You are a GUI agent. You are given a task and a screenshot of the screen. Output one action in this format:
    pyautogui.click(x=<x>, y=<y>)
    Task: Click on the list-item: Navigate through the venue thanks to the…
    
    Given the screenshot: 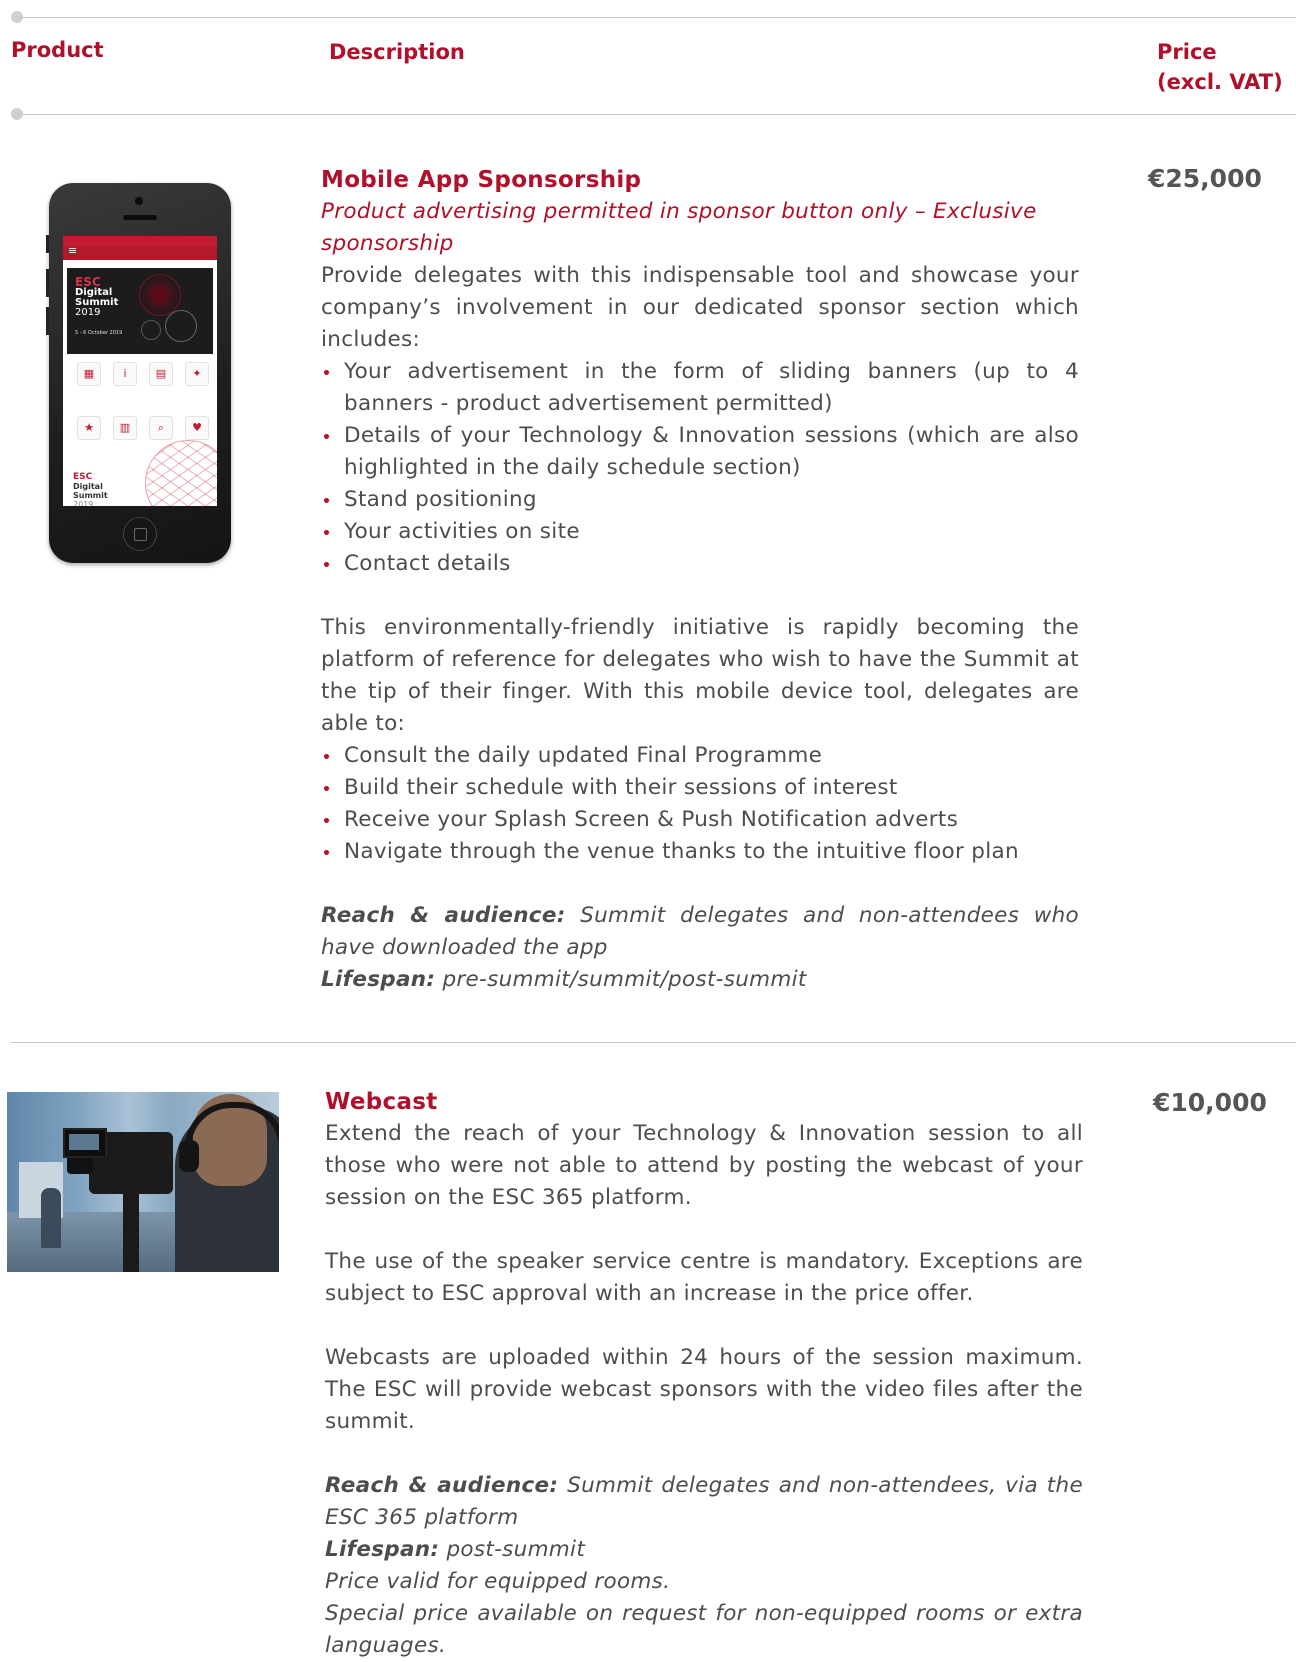 What is the action you would take?
    pyautogui.click(x=700, y=852)
    